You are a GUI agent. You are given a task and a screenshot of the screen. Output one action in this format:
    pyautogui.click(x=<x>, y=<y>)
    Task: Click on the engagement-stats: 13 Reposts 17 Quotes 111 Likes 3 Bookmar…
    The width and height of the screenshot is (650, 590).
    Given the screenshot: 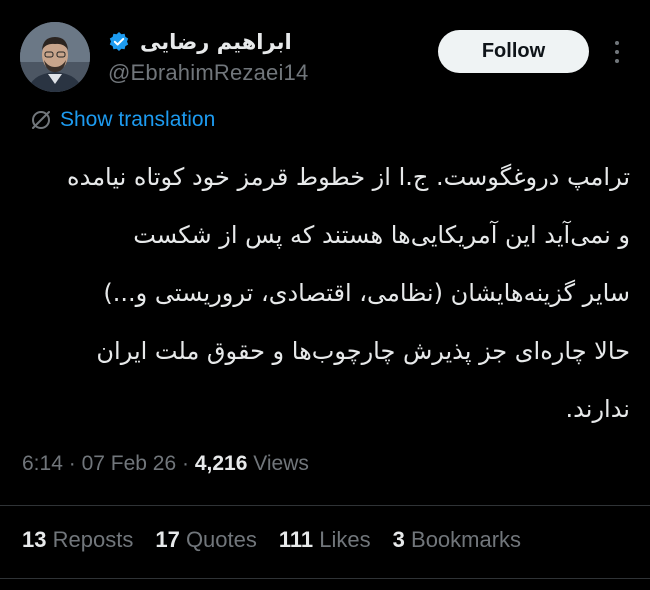 What is the action you would take?
    pyautogui.click(x=271, y=540)
    